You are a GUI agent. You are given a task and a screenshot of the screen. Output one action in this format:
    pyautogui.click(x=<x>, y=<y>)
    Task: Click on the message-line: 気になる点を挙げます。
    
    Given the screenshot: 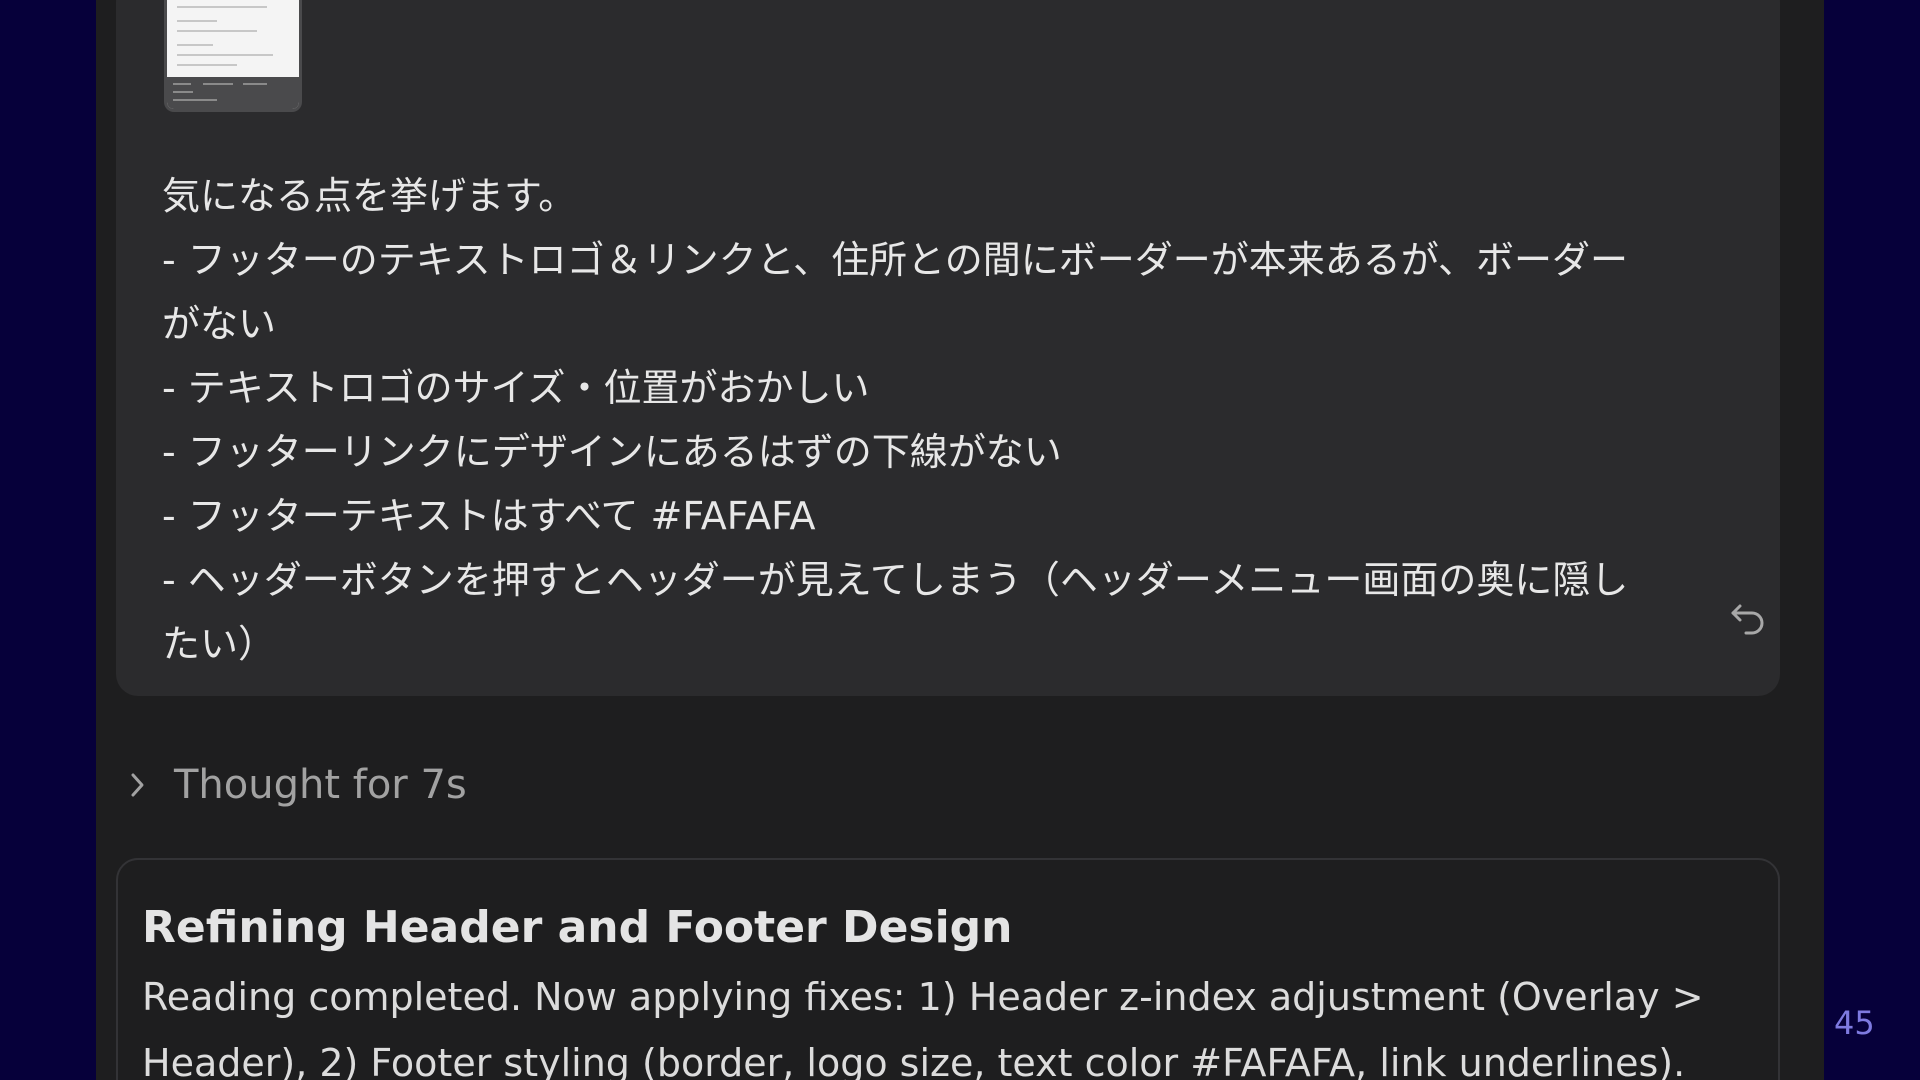 What is the action you would take?
    pyautogui.click(x=369, y=196)
    